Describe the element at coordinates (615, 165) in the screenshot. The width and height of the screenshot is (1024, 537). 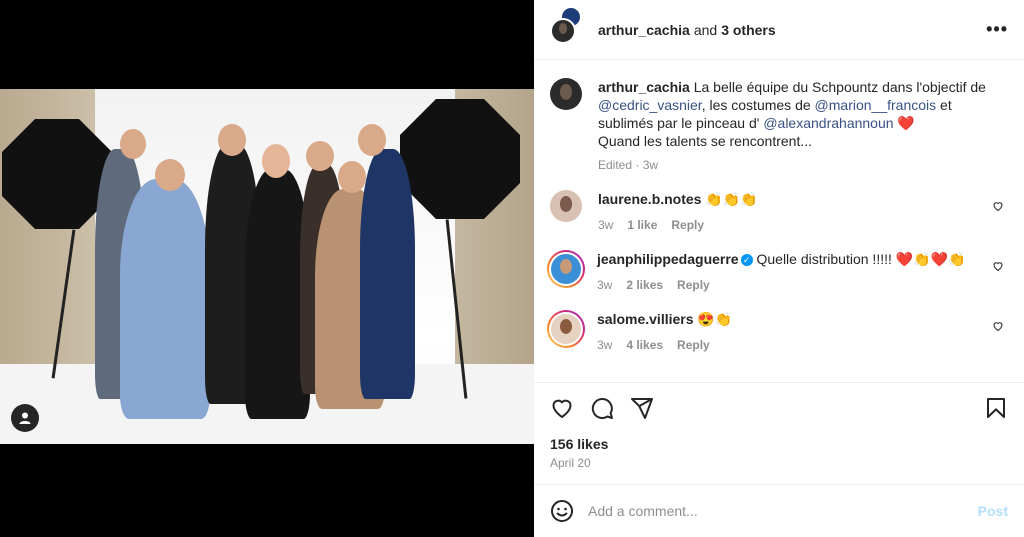
I see `edited-label: Edited` at that location.